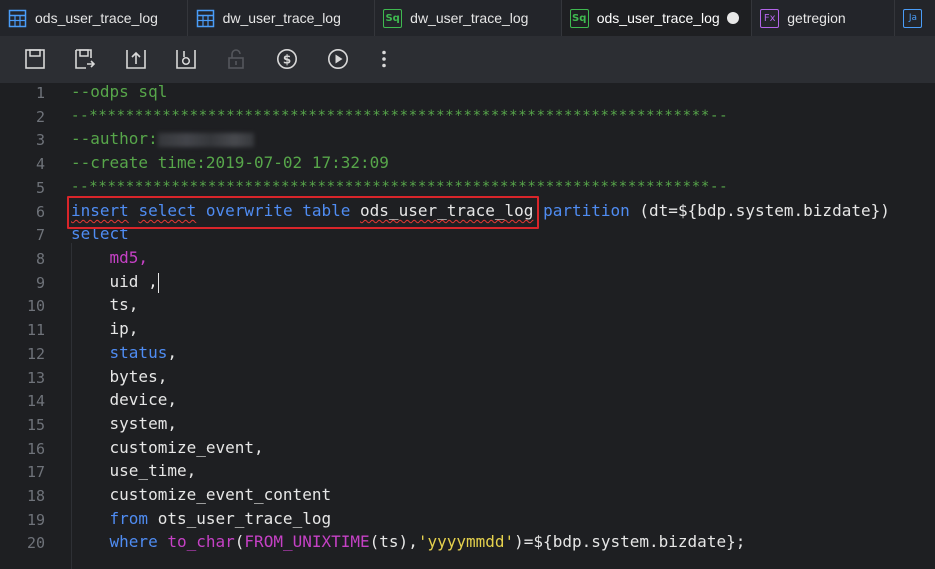 The width and height of the screenshot is (935, 569). I want to click on code-line-9: uid ,, so click(115, 282).